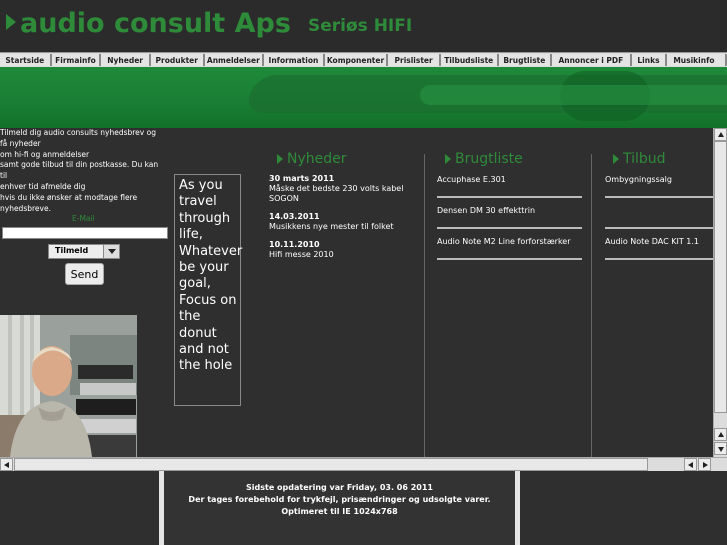 Image resolution: width=727 pixels, height=545 pixels. Describe the element at coordinates (294, 60) in the screenshot. I see `nav-item-information: Information` at that location.